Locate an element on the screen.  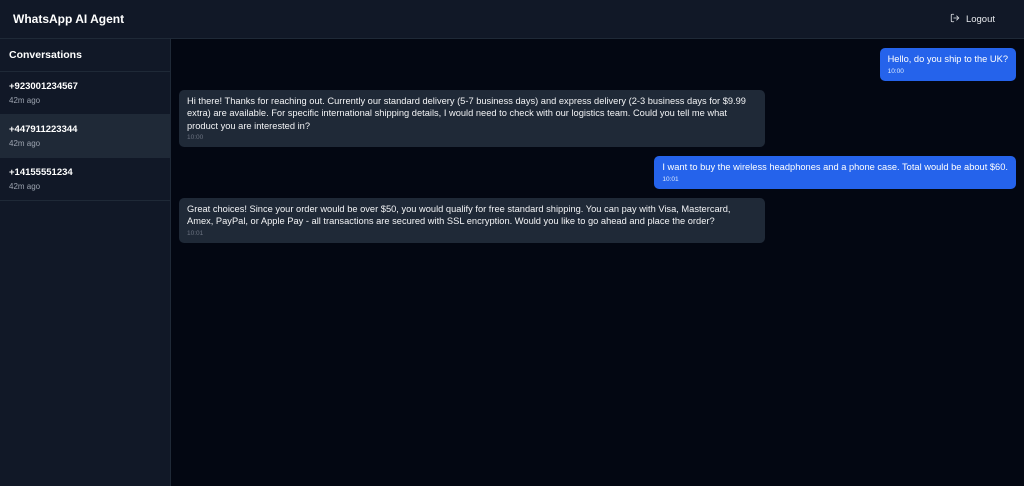
conversation-item: +923001234567 42m ago is located at coordinates (85, 93).